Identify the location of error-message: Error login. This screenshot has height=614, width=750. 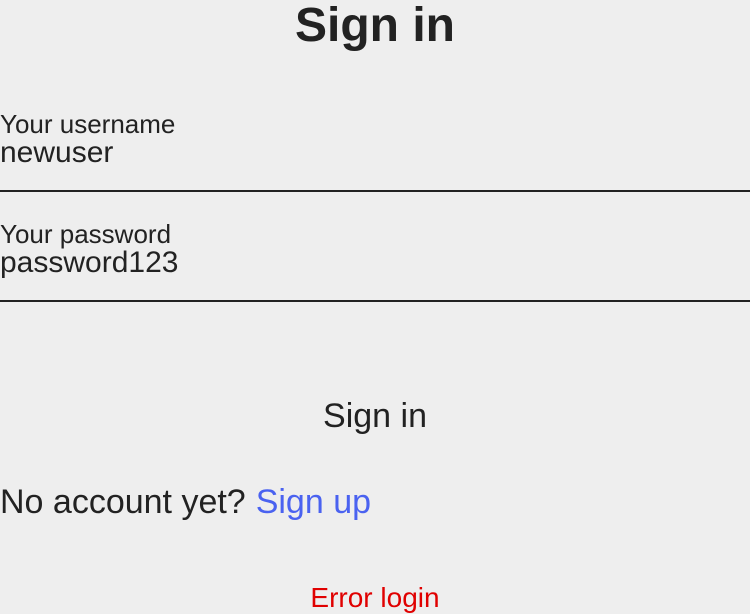
(375, 597).